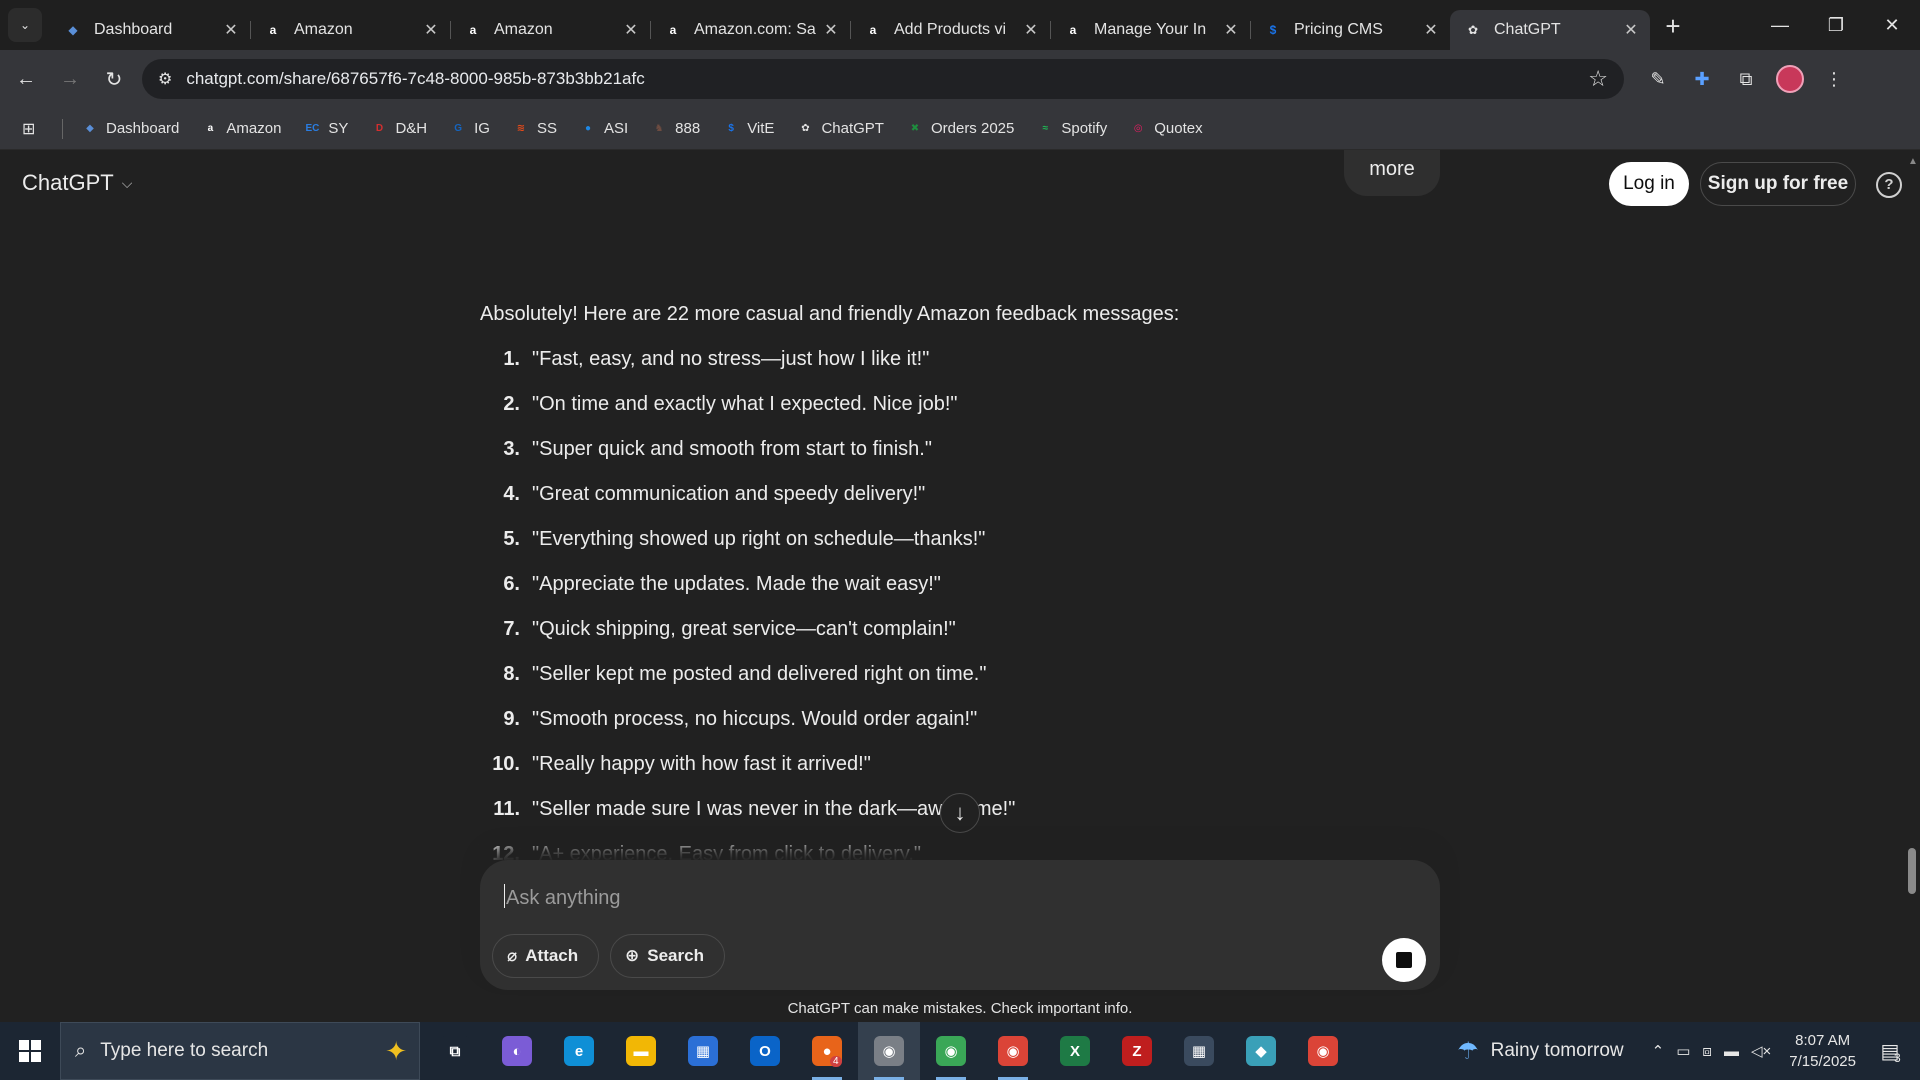  Describe the element at coordinates (114, 79) in the screenshot. I see `reload-button: ↻` at that location.